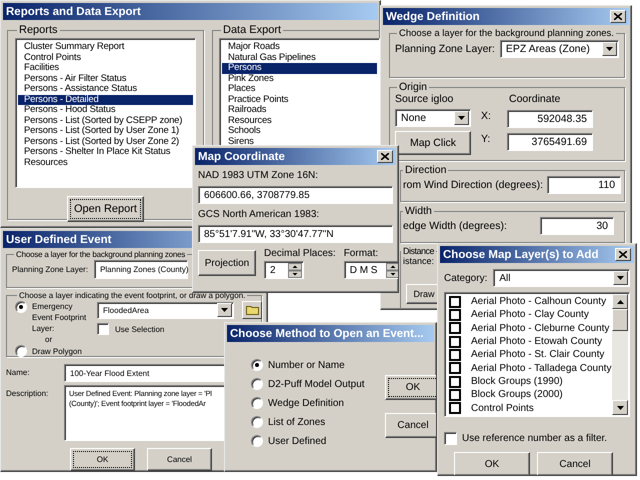  I want to click on data-export-list-item: Sirens, so click(299, 141).